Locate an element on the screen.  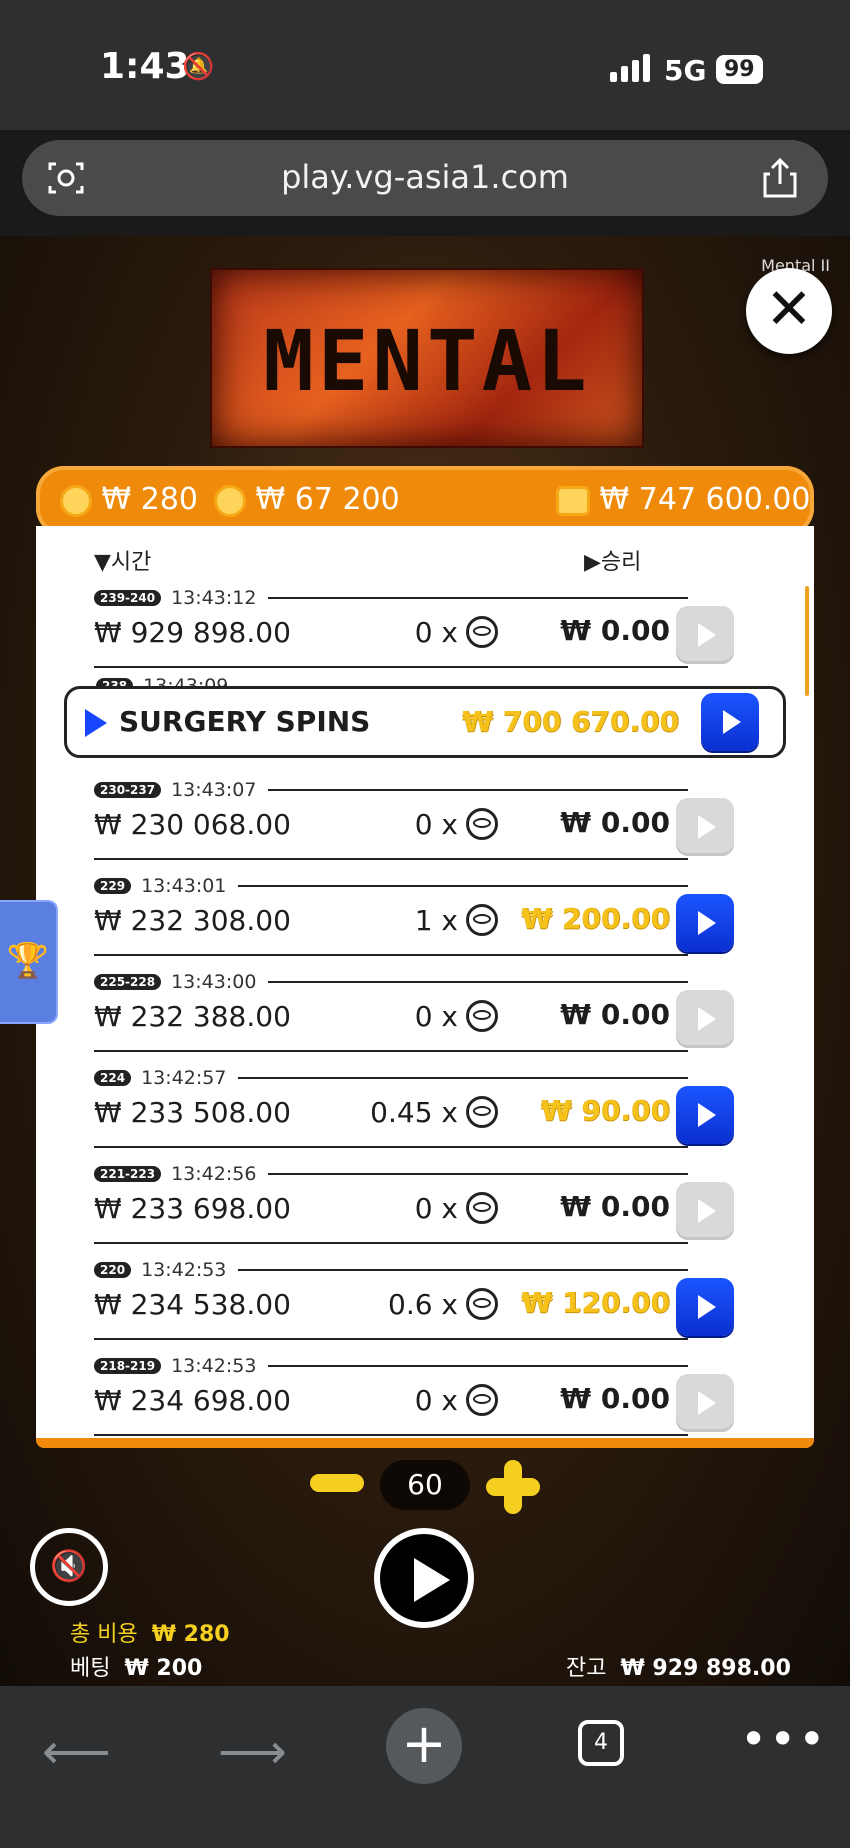
history-row: 218-219 13:42:53 ₩ 234 698.00 0 x ₩ 0.00 is located at coordinates (414, 1401).